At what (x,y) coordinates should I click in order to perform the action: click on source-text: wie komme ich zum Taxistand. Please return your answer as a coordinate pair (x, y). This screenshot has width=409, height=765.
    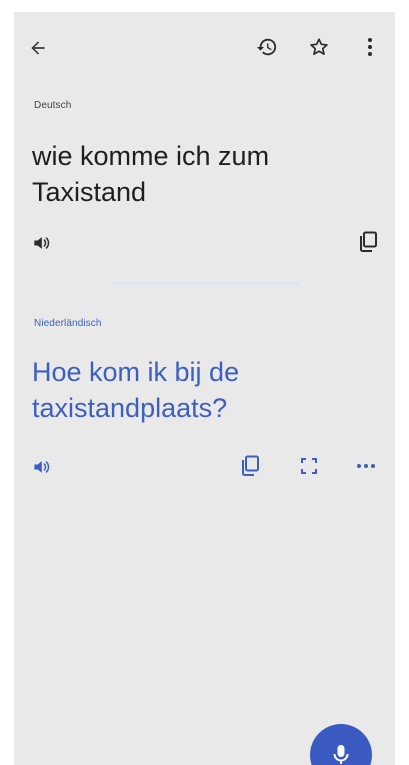
    Looking at the image, I should click on (202, 174).